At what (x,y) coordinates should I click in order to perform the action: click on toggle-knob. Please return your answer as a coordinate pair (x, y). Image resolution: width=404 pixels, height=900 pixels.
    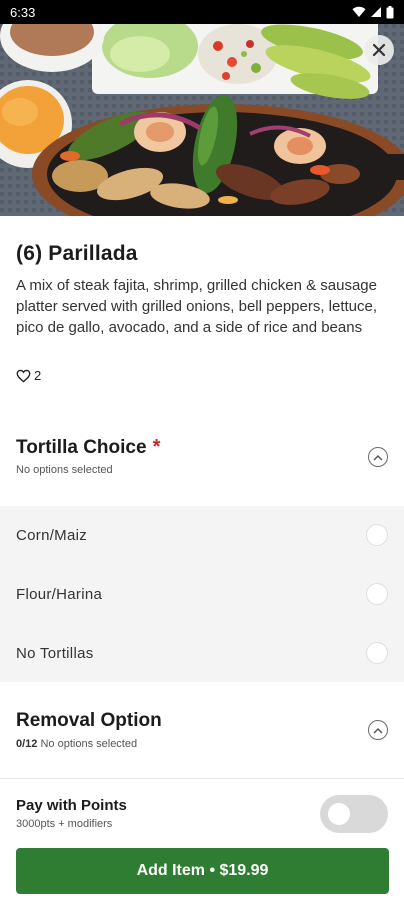
    Looking at the image, I should click on (339, 814).